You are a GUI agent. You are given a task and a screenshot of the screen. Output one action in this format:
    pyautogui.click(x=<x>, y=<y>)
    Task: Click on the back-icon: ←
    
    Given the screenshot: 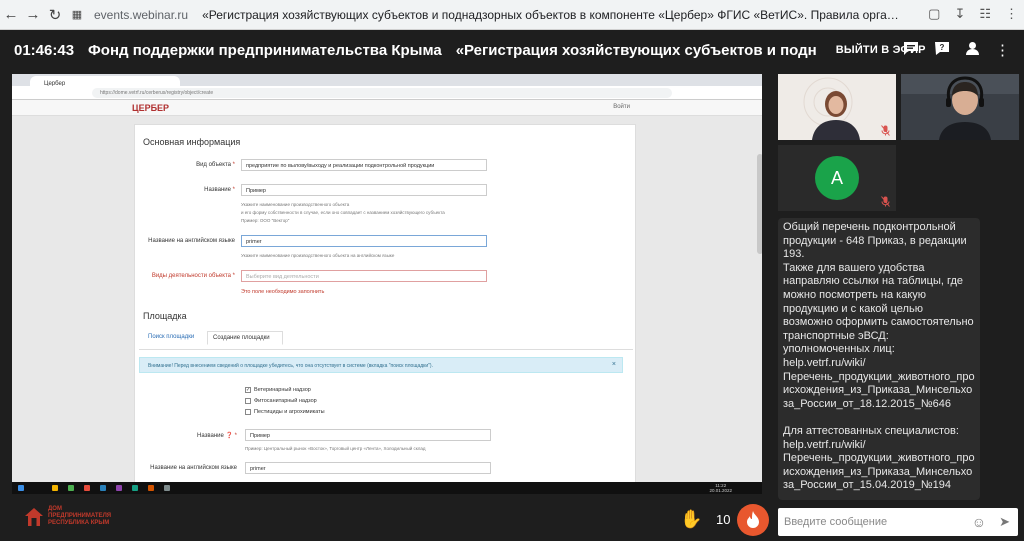 What is the action you would take?
    pyautogui.click(x=11, y=14)
    